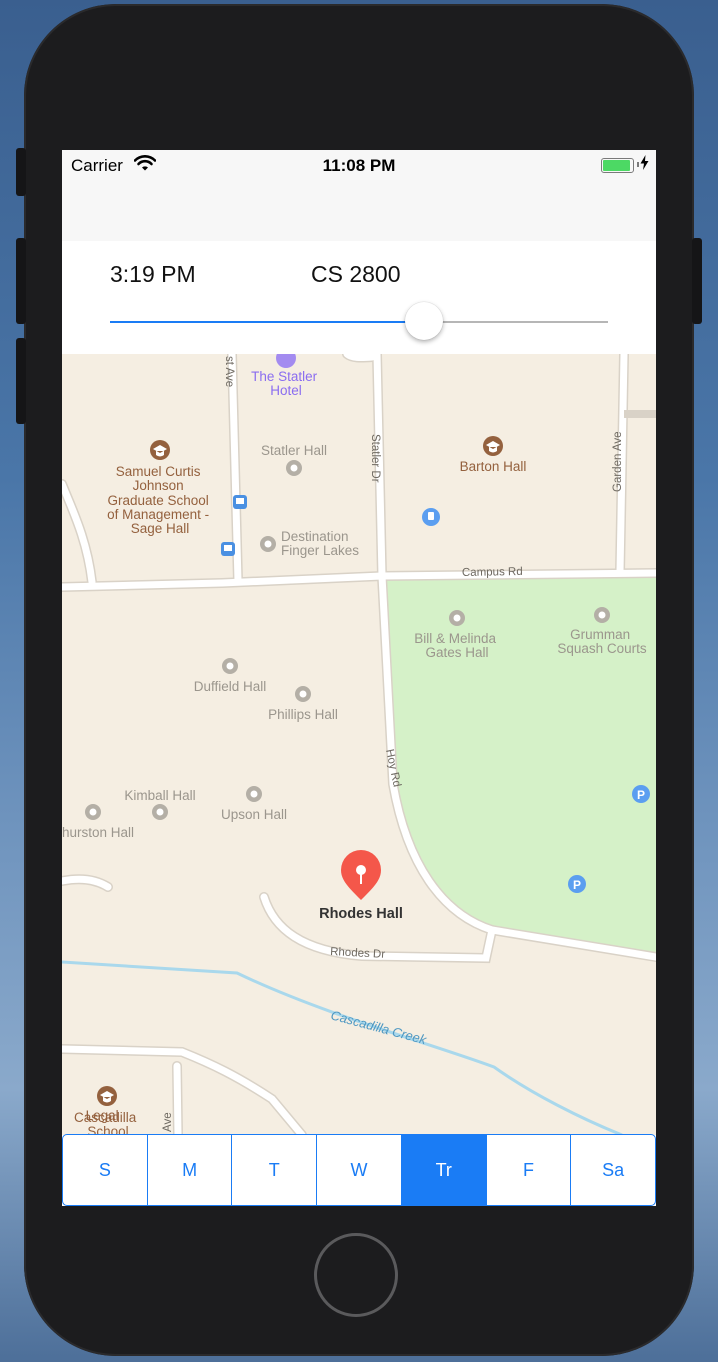 This screenshot has height=1362, width=718. Describe the element at coordinates (157, 500) in the screenshot. I see `poi-label: Graduate School` at that location.